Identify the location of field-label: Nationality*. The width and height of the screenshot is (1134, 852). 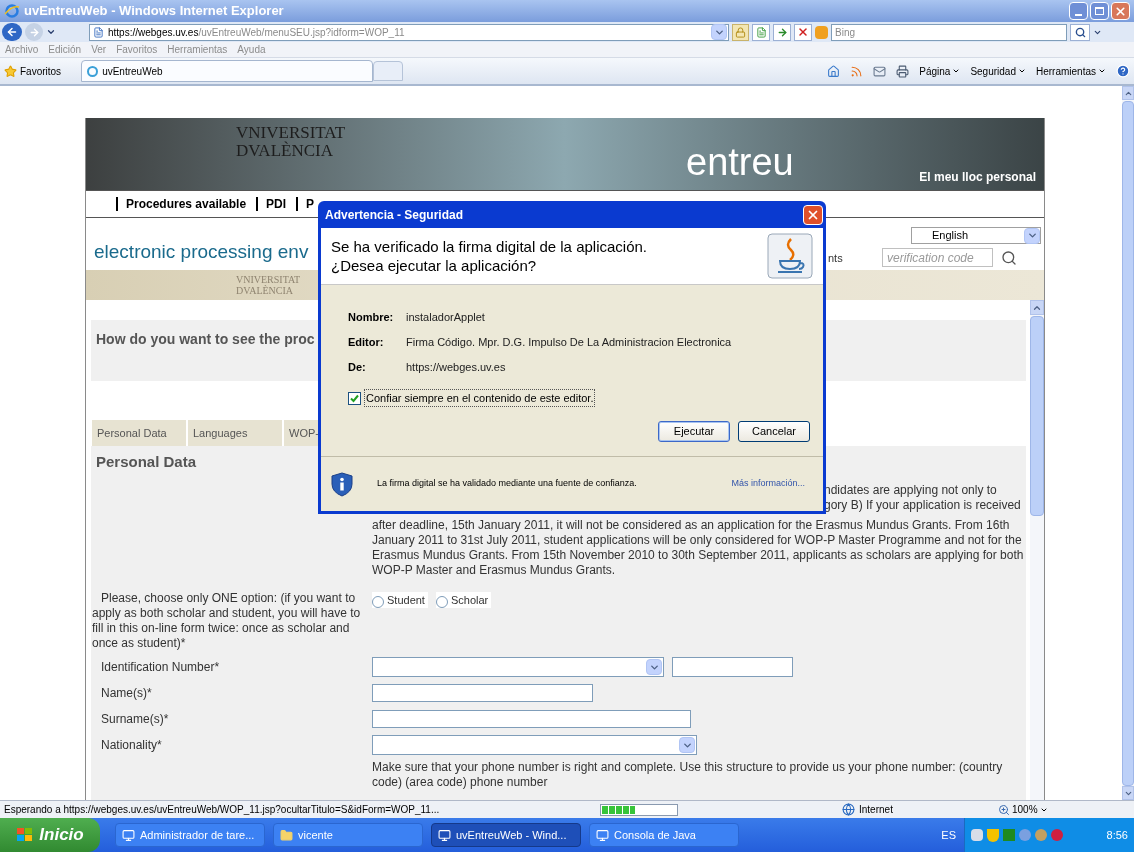
(131, 745).